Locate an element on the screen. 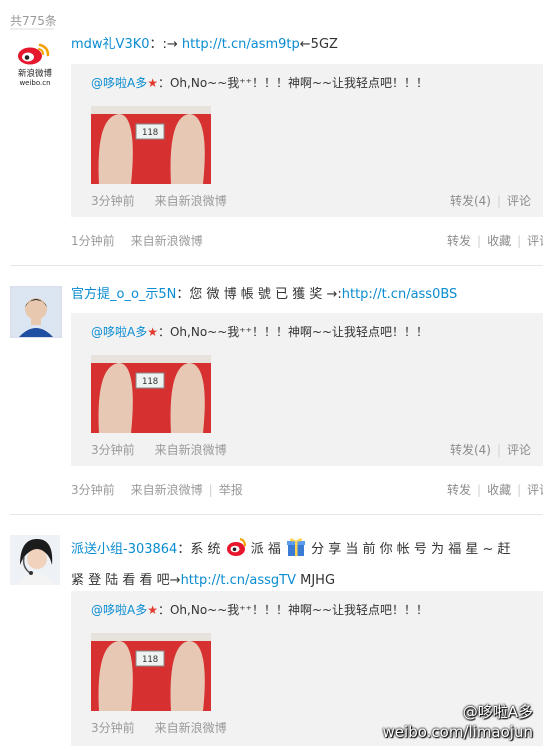  header-underline is located at coordinates (32, 29).